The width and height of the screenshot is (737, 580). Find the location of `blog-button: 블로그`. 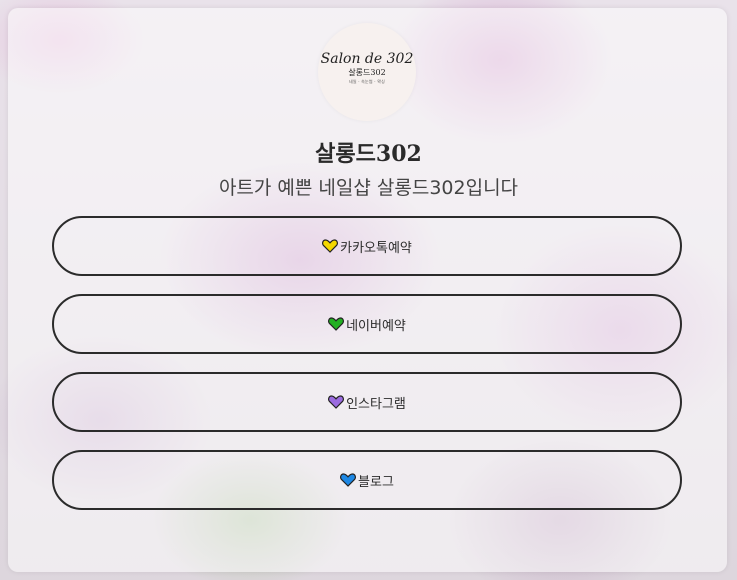

blog-button: 블로그 is located at coordinates (367, 480).